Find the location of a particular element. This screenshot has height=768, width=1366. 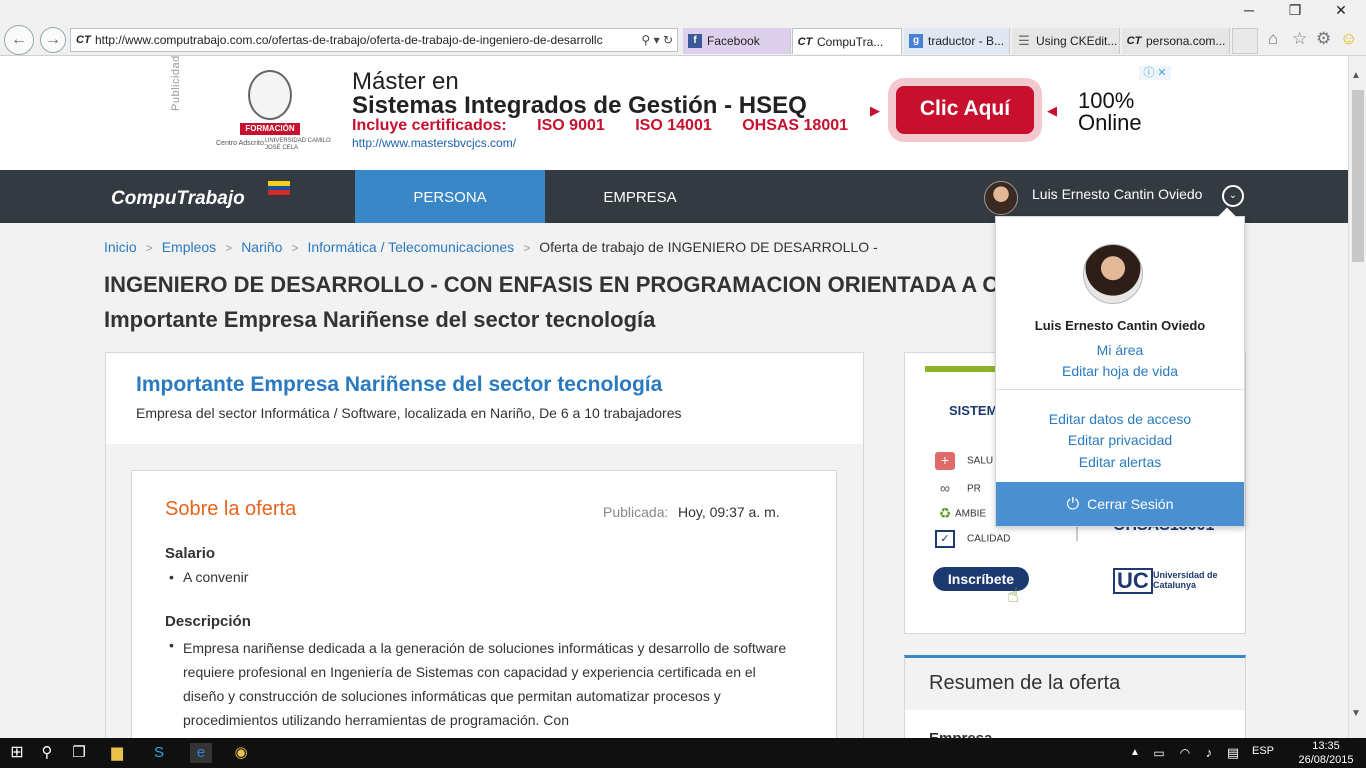

chevron-down-icon: ⌄ is located at coordinates (1233, 196).